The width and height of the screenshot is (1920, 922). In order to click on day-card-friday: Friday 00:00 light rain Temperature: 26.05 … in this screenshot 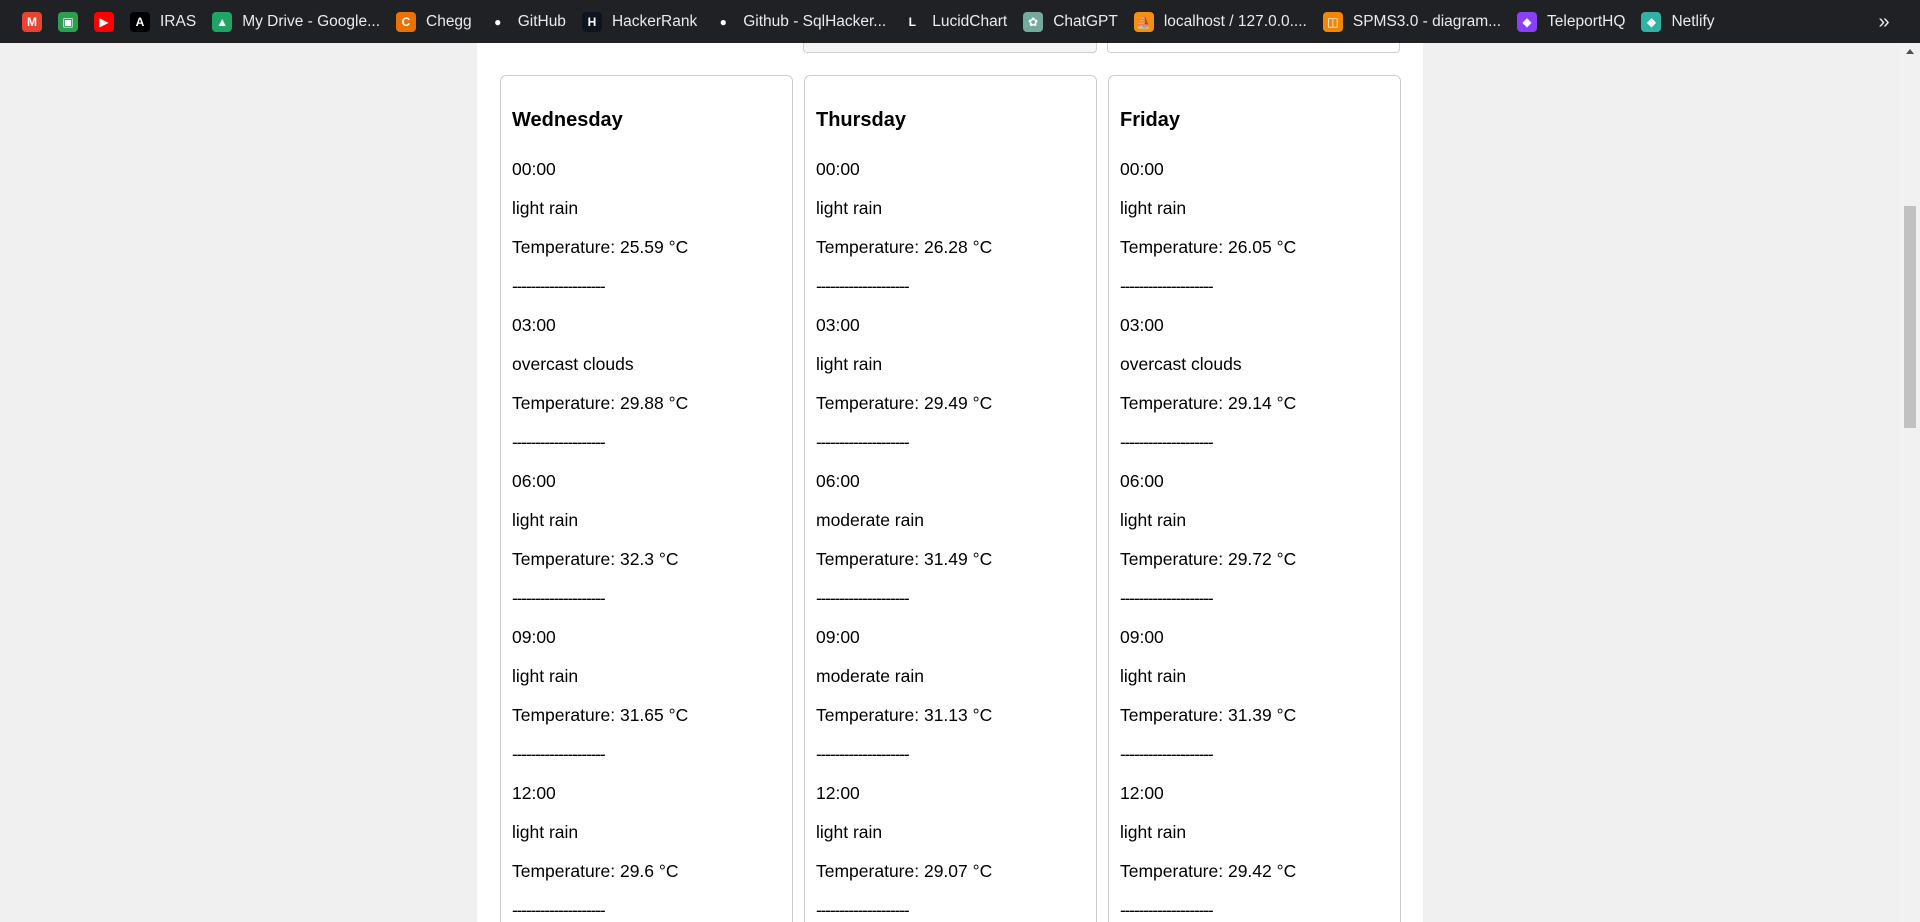, I will do `click(1254, 498)`.